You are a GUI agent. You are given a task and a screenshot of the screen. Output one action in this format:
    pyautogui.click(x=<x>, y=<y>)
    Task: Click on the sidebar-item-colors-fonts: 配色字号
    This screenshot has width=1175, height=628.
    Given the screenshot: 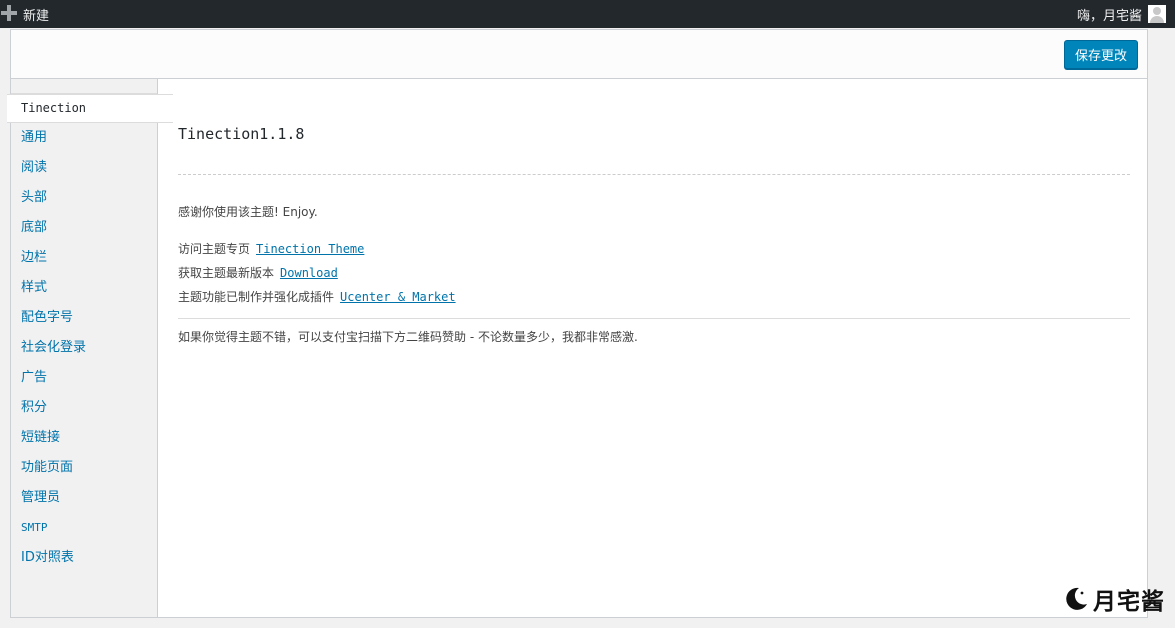 What is the action you would take?
    pyautogui.click(x=84, y=318)
    